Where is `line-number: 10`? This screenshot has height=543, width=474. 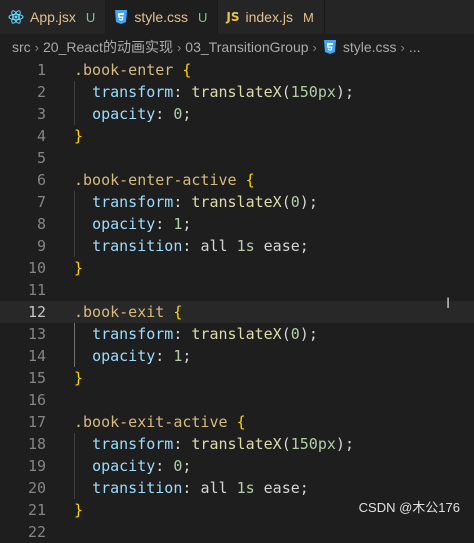 line-number: 10 is located at coordinates (36, 268).